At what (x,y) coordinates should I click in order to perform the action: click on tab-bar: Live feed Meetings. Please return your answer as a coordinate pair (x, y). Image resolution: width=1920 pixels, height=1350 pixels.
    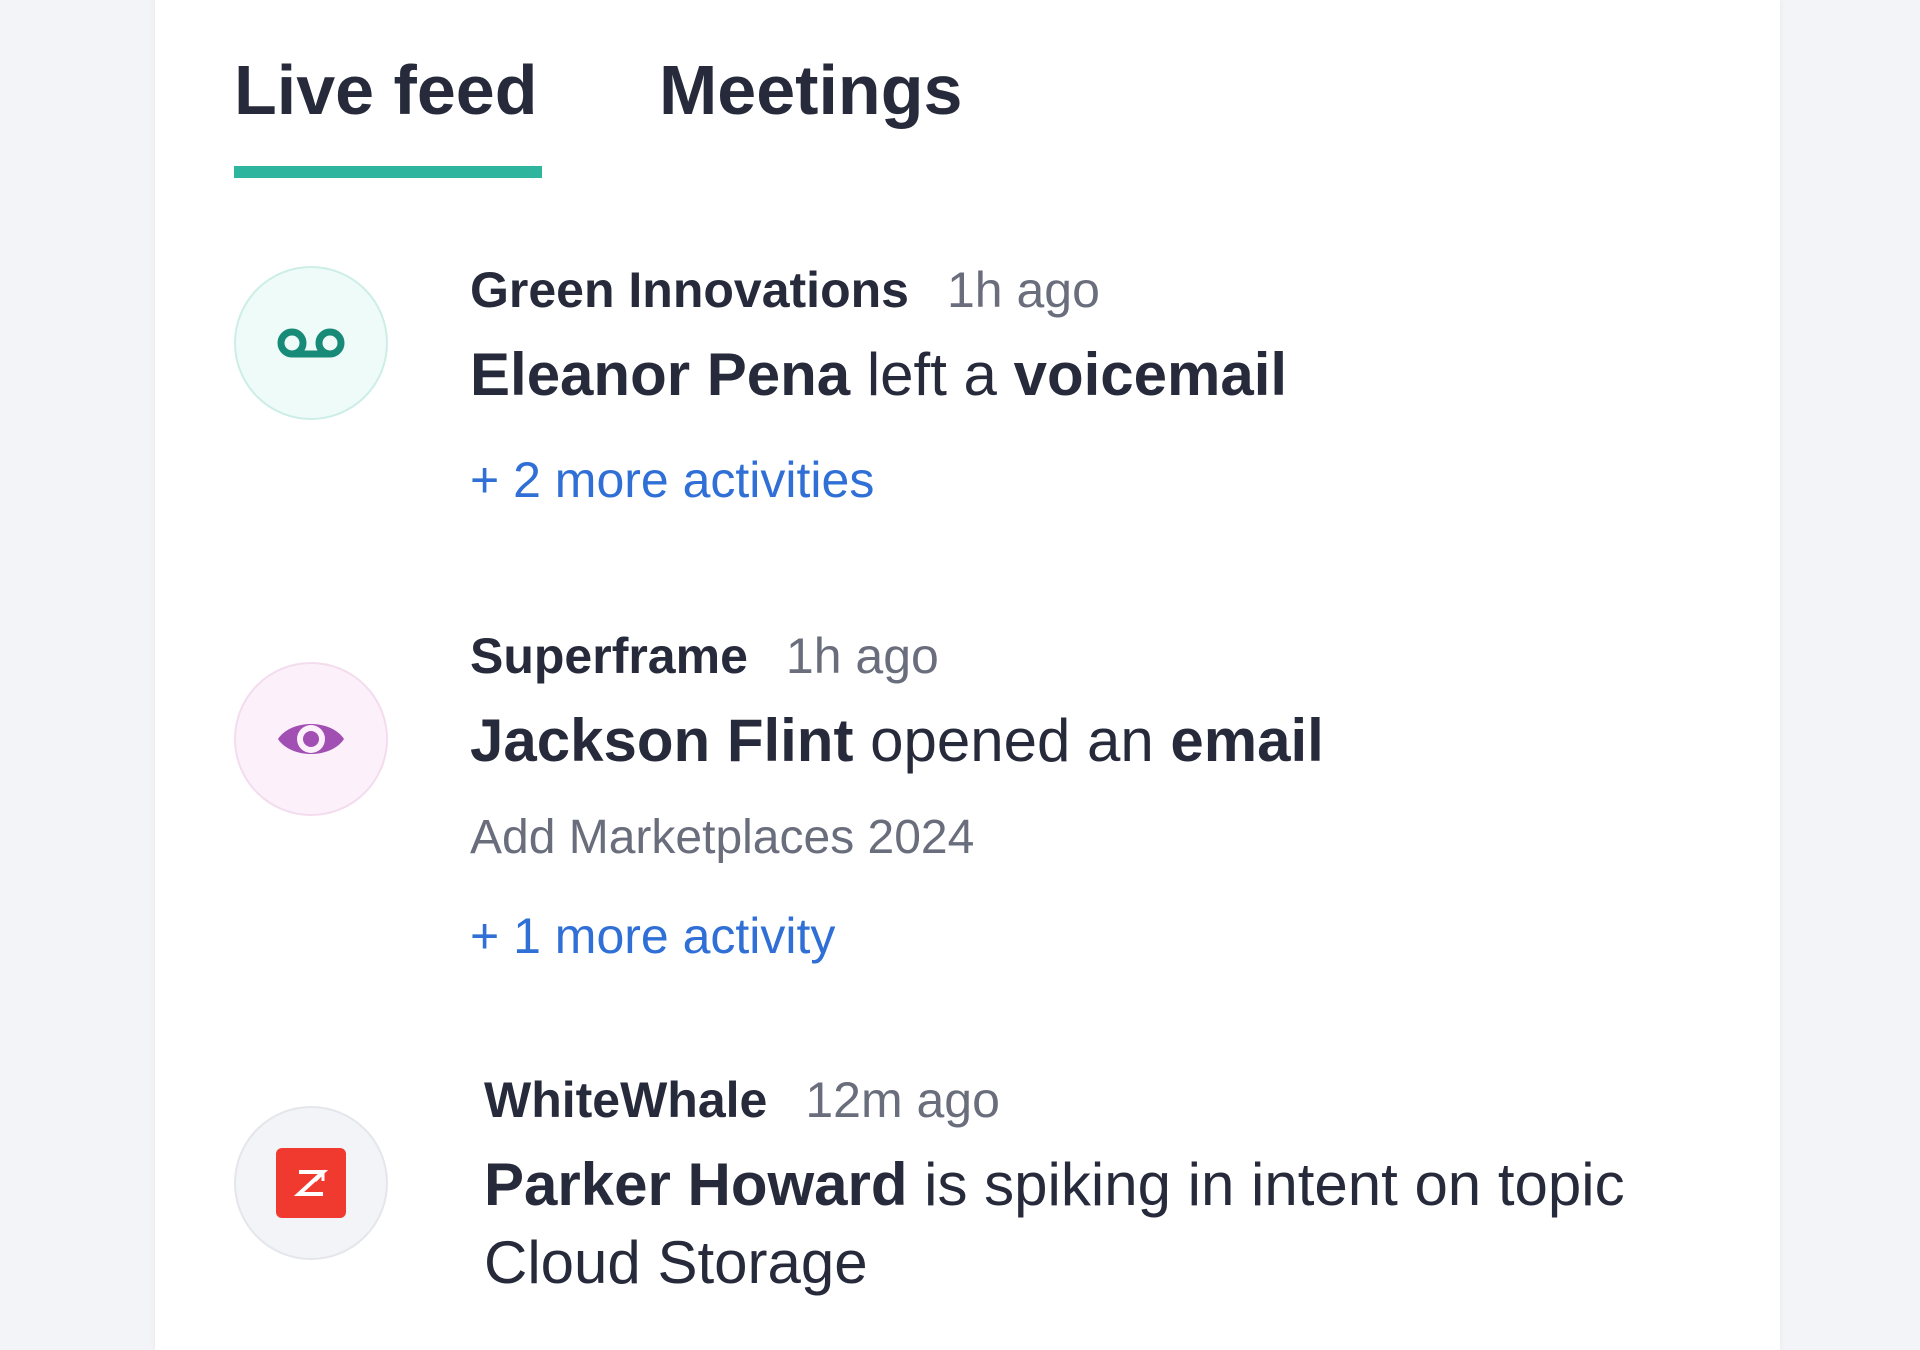
    Looking at the image, I should click on (934, 110).